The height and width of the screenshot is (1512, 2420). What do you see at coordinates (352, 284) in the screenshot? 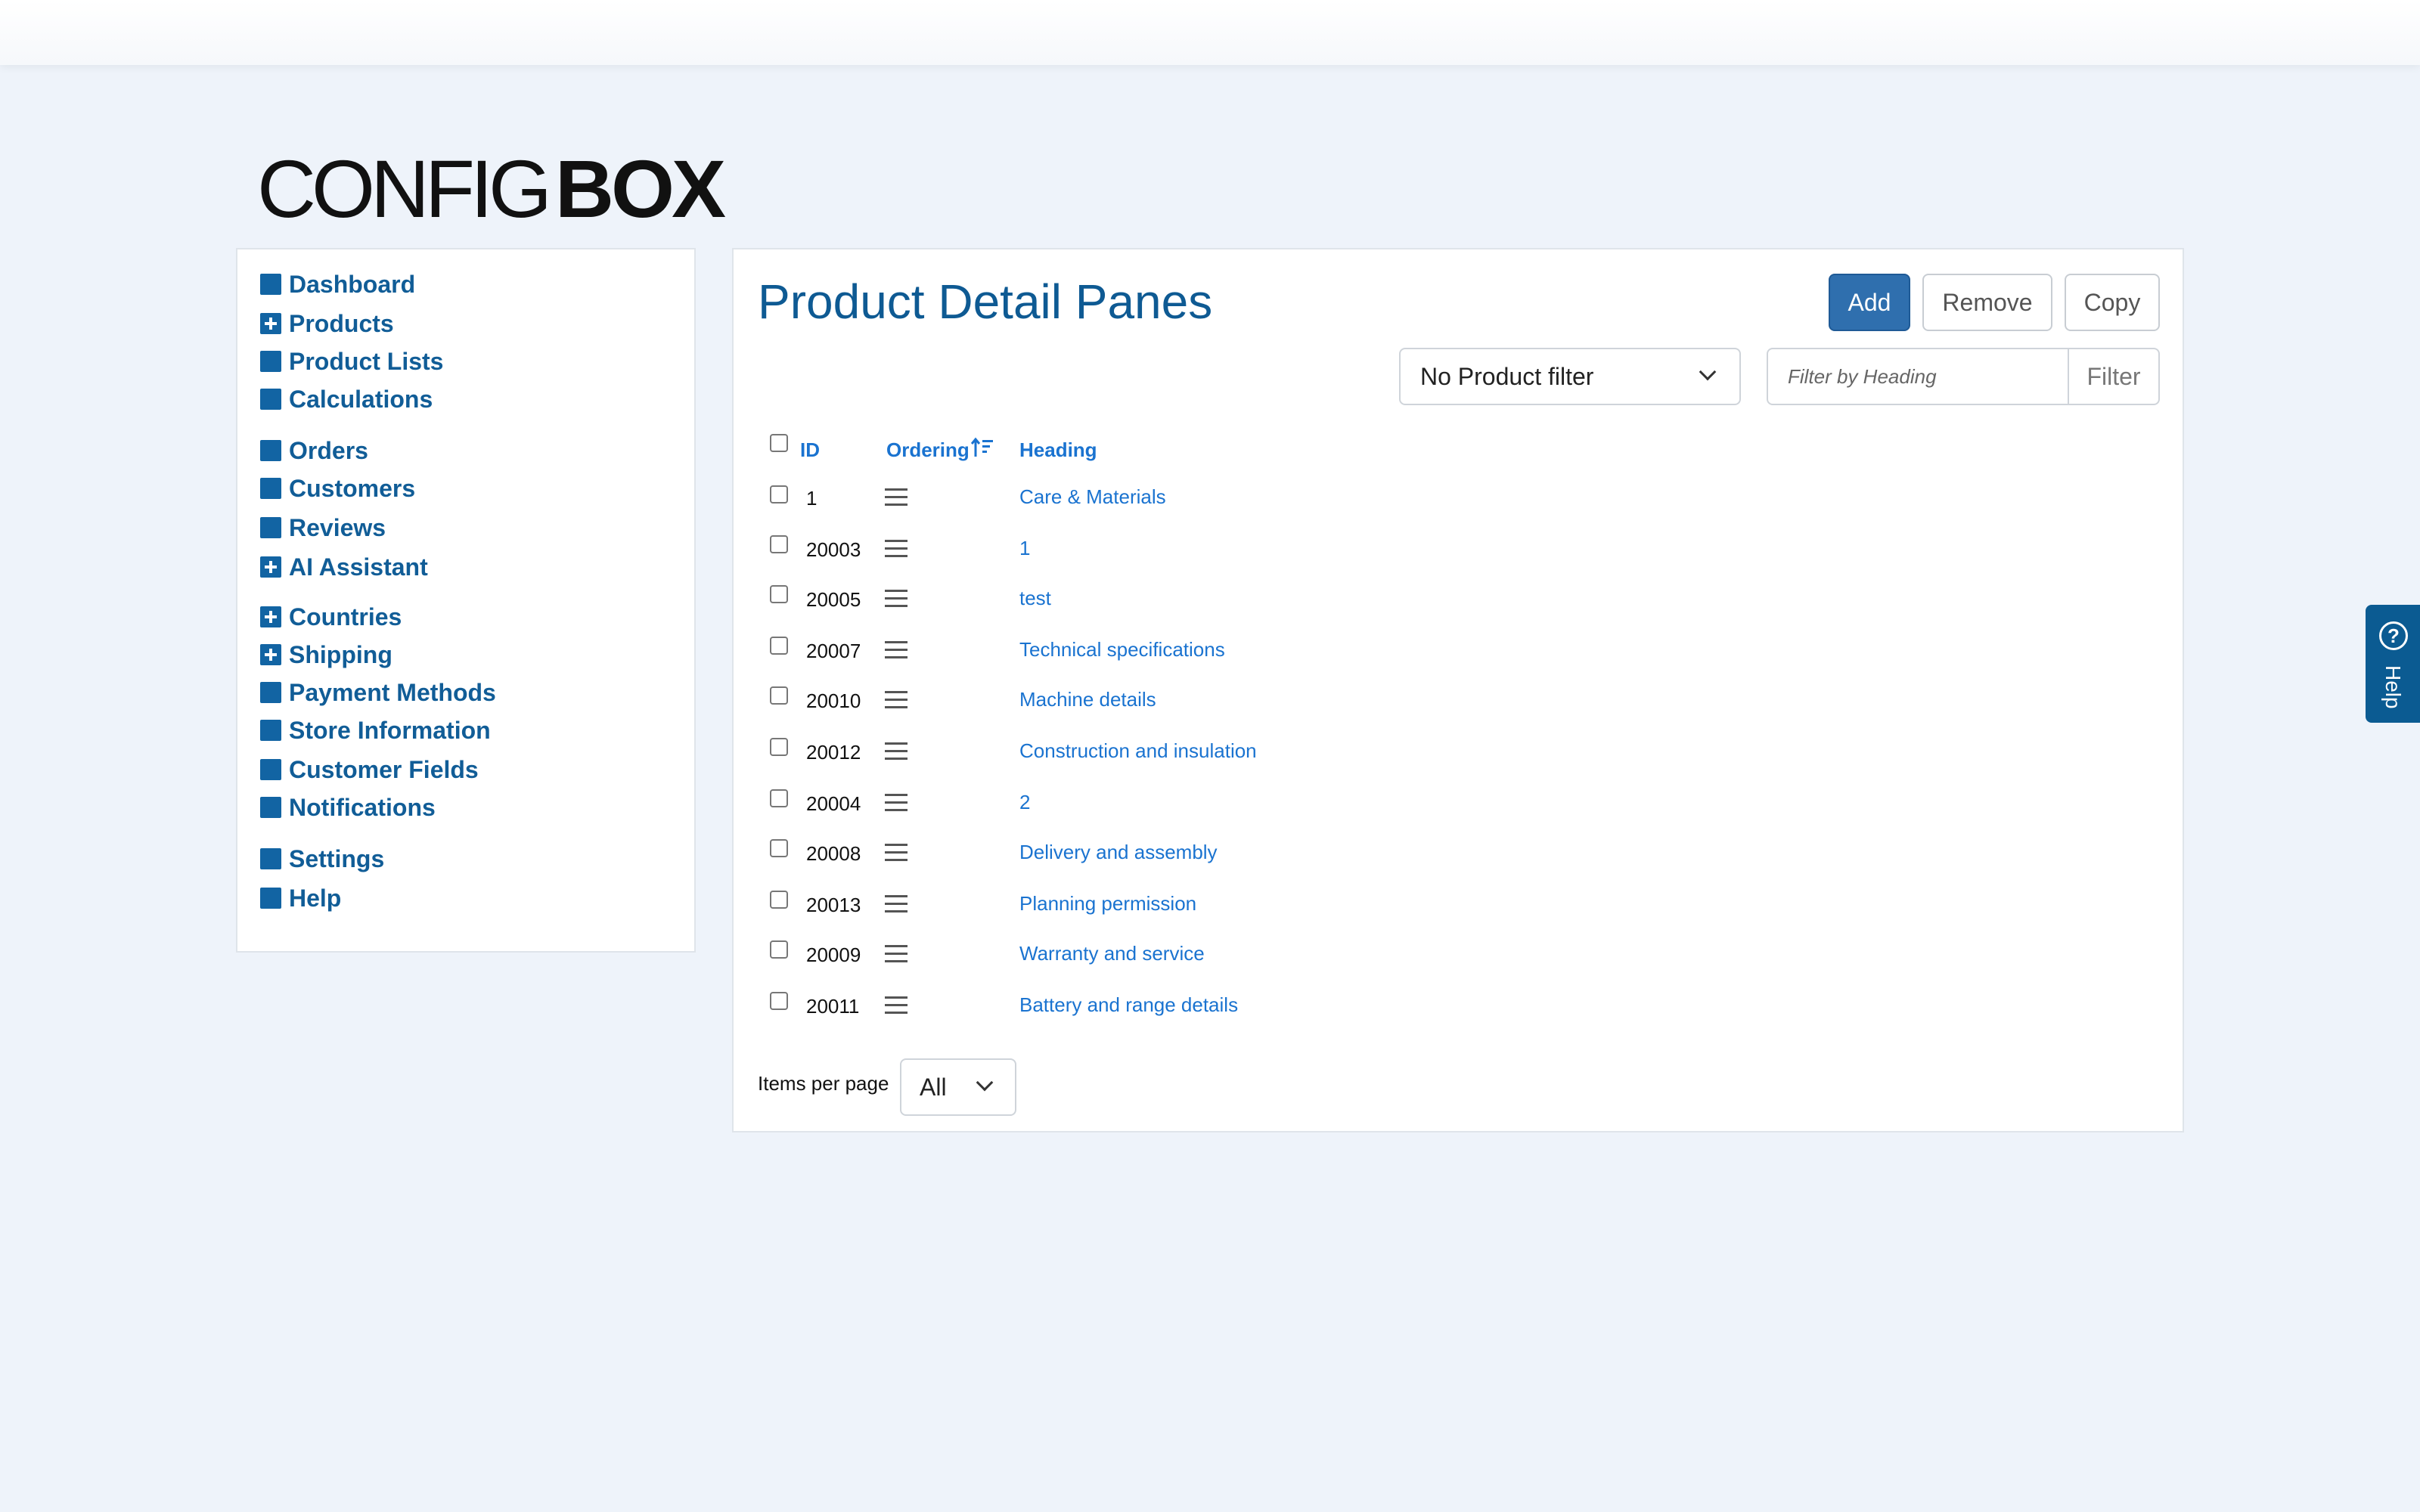
I see `sidebar-item-label: Dashboard` at bounding box center [352, 284].